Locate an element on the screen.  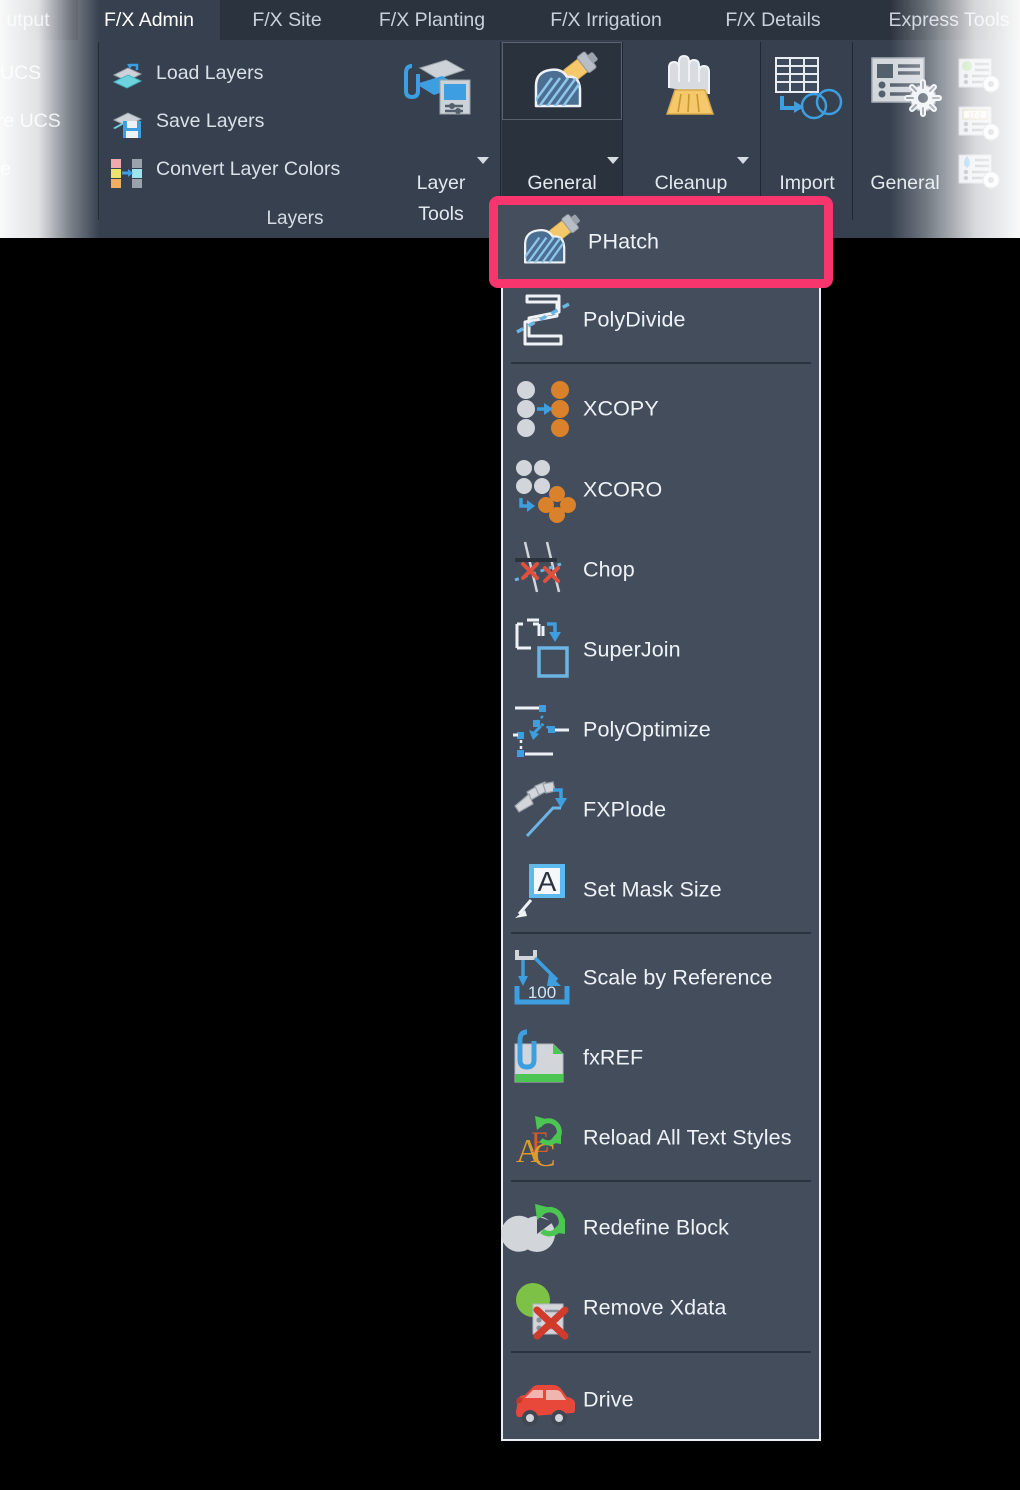
menu-item-fxref: fxREF is located at coordinates (661, 1058).